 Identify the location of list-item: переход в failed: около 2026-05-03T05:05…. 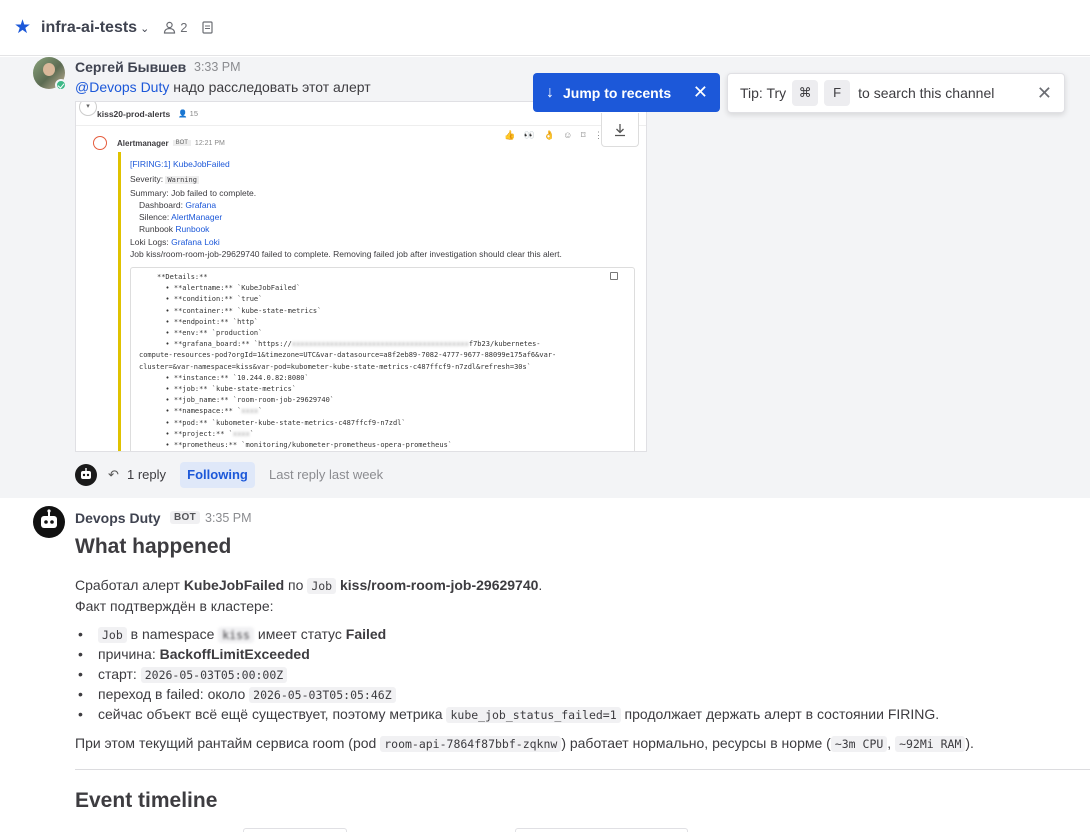
(237, 694).